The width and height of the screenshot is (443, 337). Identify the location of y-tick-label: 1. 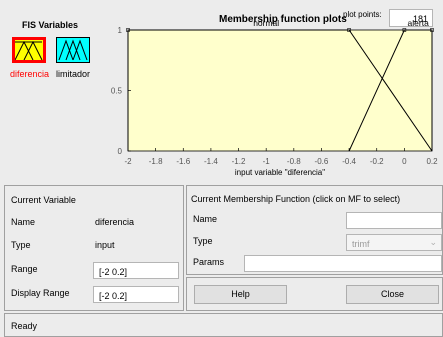
(120, 30).